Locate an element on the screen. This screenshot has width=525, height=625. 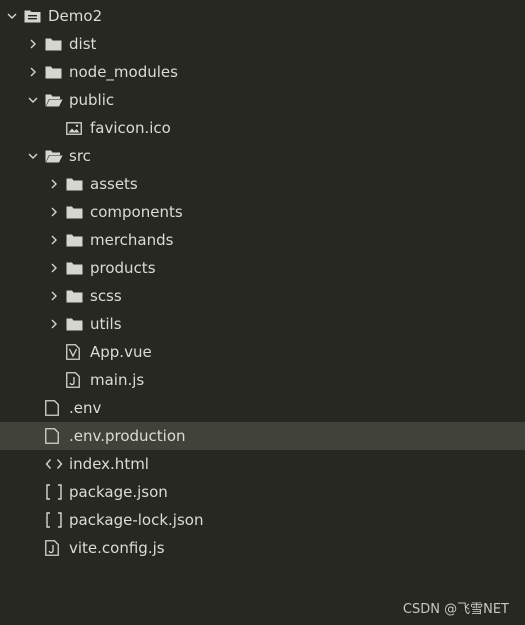
tree-item-label: components is located at coordinates (136, 212).